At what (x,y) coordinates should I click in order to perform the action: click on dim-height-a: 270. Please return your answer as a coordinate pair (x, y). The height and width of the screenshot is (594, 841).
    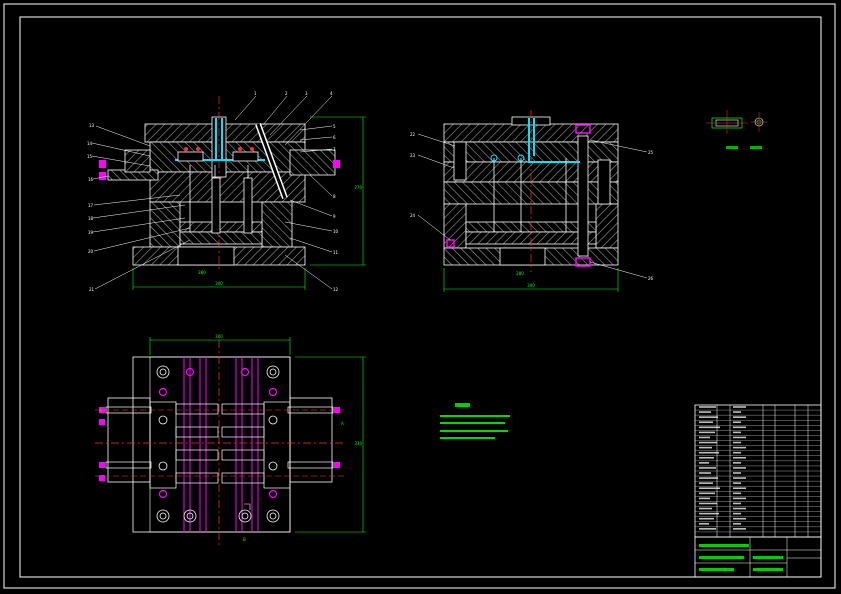
    Looking at the image, I should click on (358, 187).